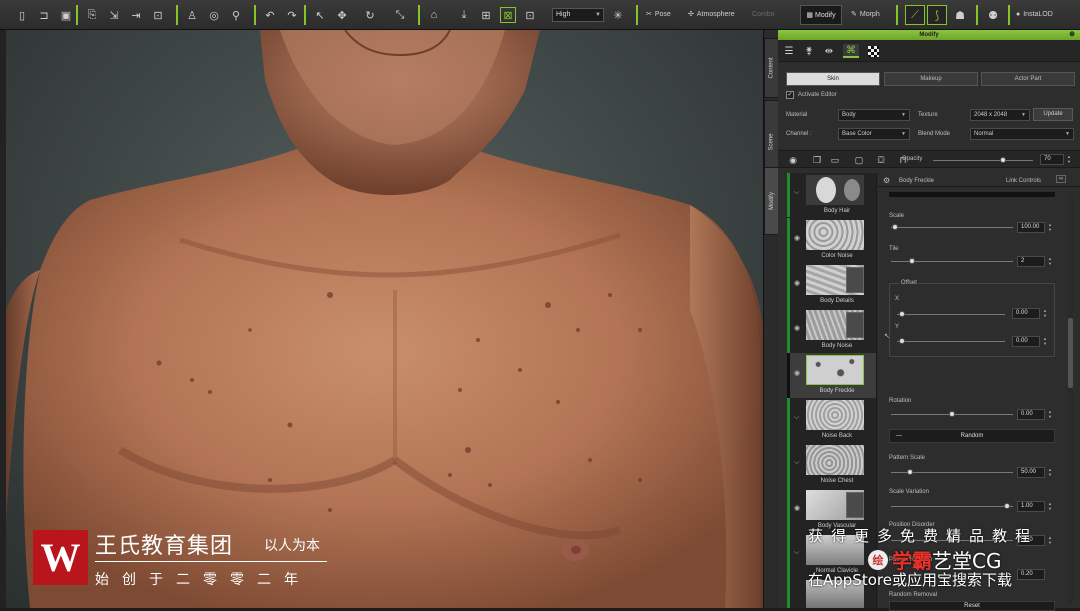 This screenshot has width=1080, height=611. What do you see at coordinates (902, 314) in the screenshot?
I see `offset-x-slider-thumb` at bounding box center [902, 314].